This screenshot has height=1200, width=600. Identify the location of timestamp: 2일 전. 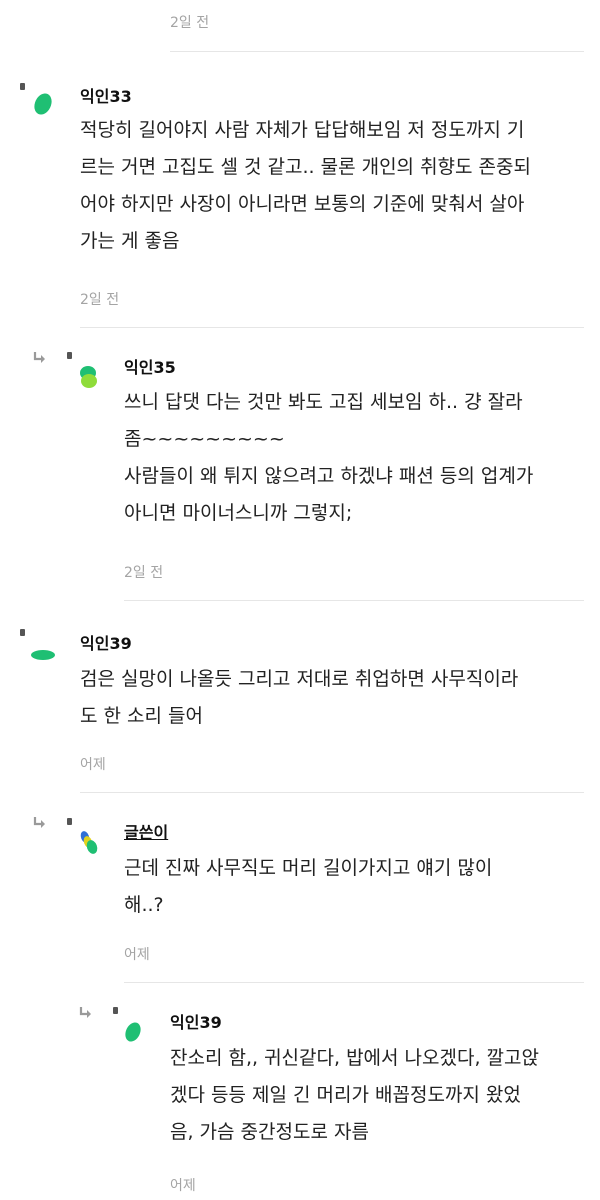
(190, 23).